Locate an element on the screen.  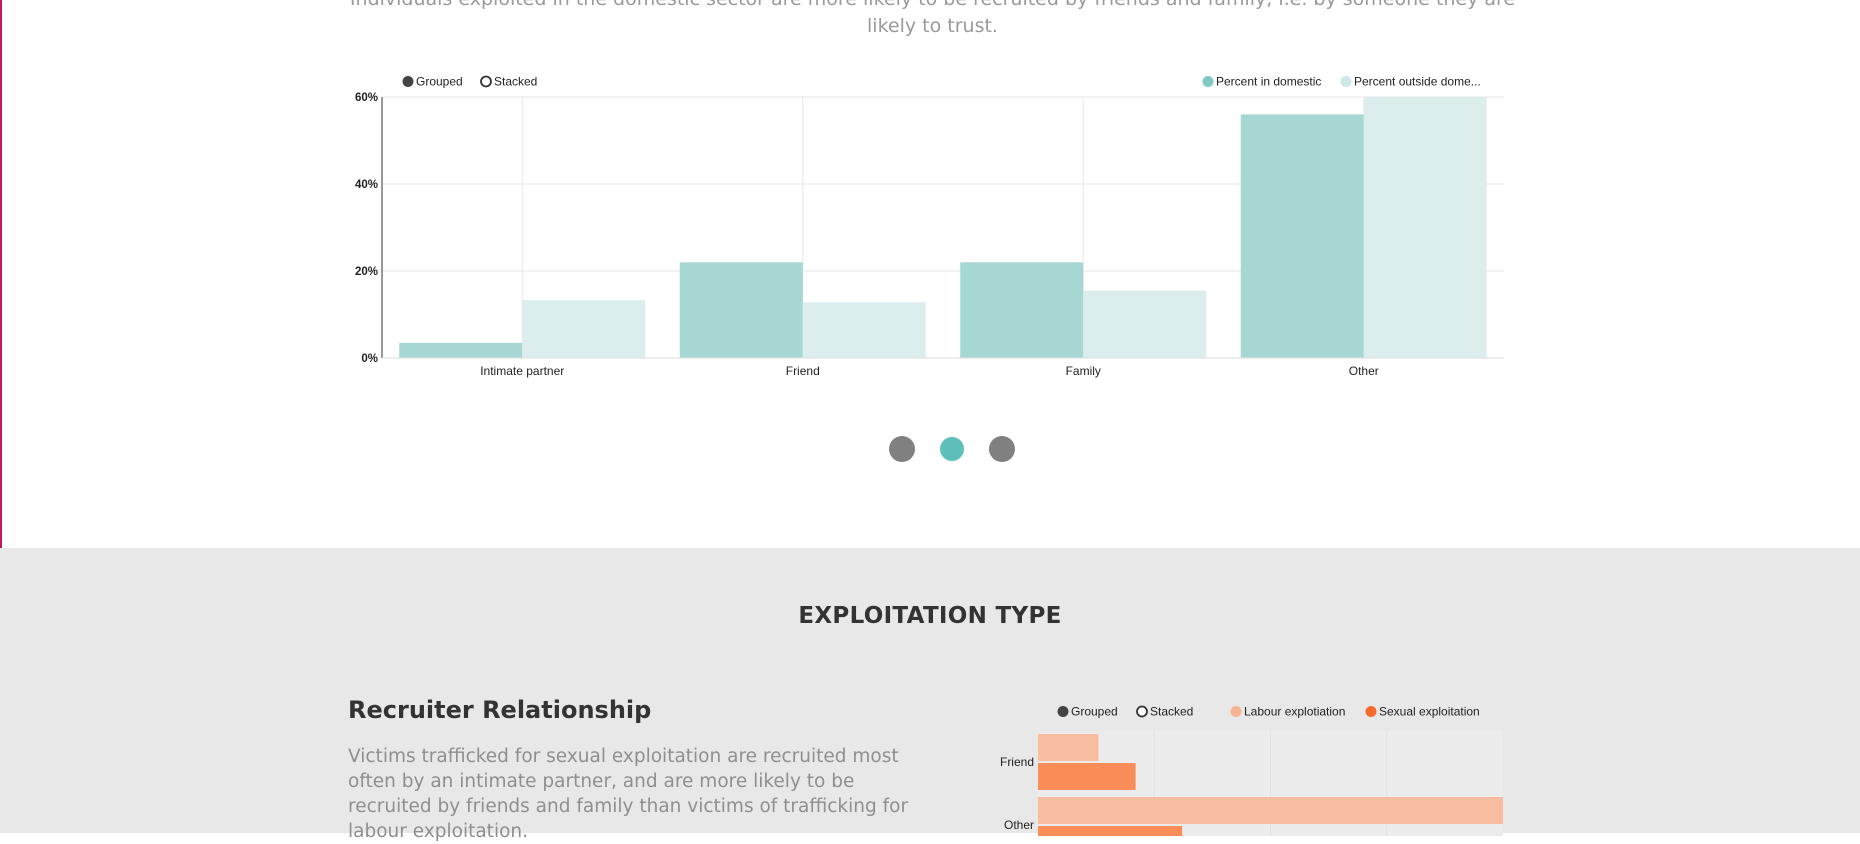
bar-domestic-family is located at coordinates (1022, 310).